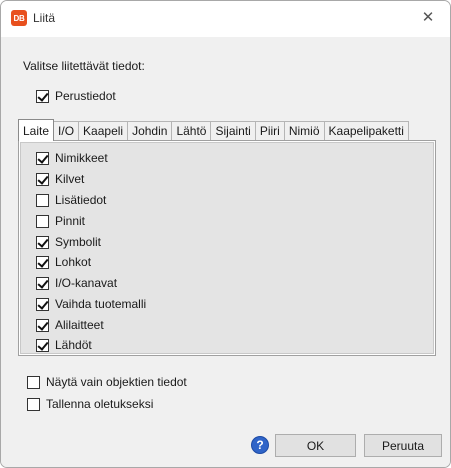 This screenshot has height=468, width=451. What do you see at coordinates (36, 130) in the screenshot?
I see `tab-laite: Laite` at bounding box center [36, 130].